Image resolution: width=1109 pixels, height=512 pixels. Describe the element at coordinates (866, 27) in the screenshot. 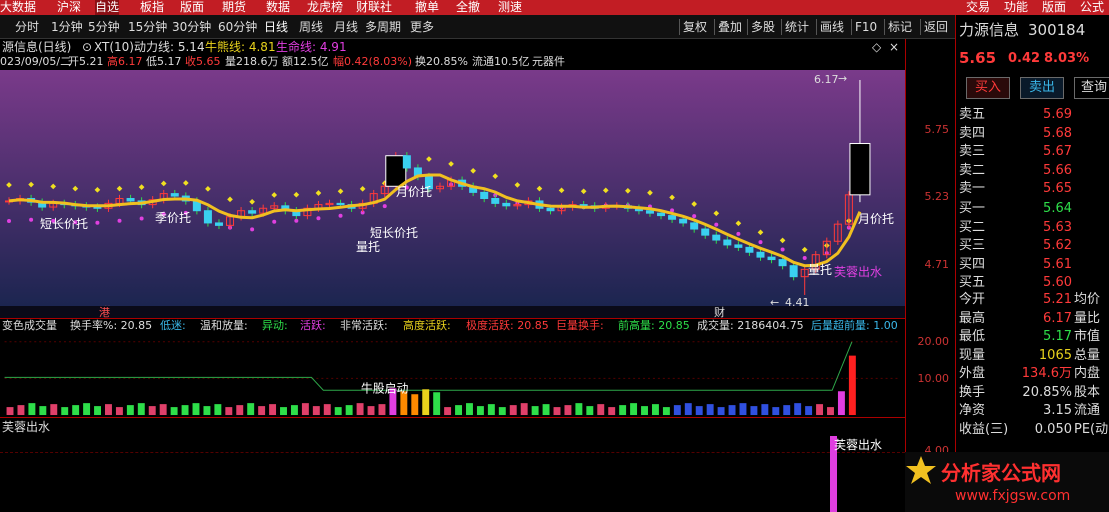

I see `tool-button: F10` at that location.